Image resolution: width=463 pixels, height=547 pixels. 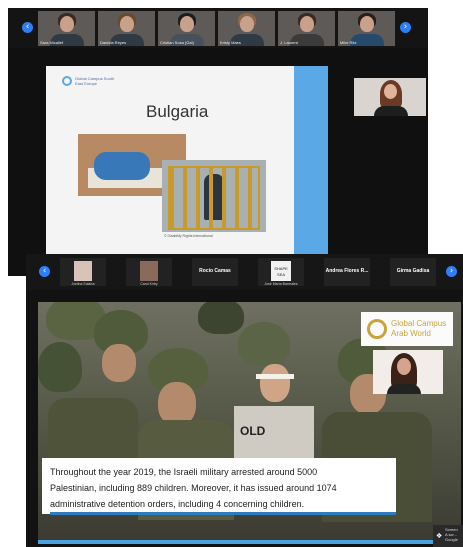 I want to click on photo-detail: OLD, so click(x=274, y=436).